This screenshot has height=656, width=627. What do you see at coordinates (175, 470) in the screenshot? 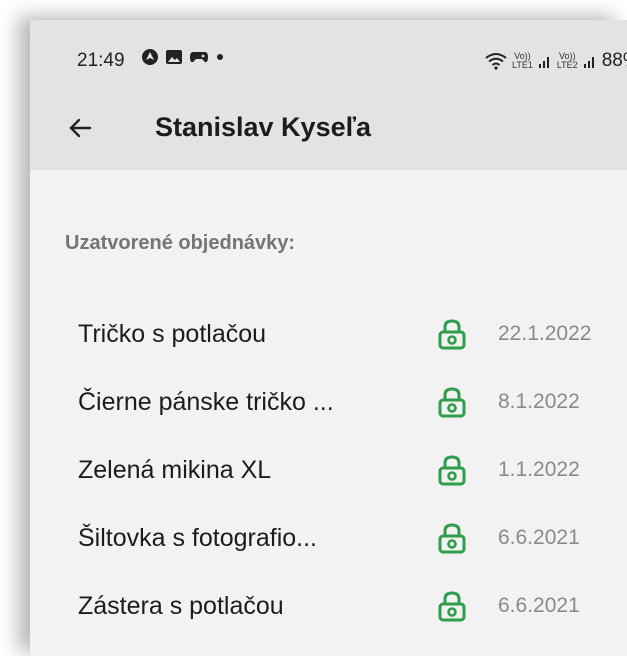
I see `order-name: Zelená mikina XL` at bounding box center [175, 470].